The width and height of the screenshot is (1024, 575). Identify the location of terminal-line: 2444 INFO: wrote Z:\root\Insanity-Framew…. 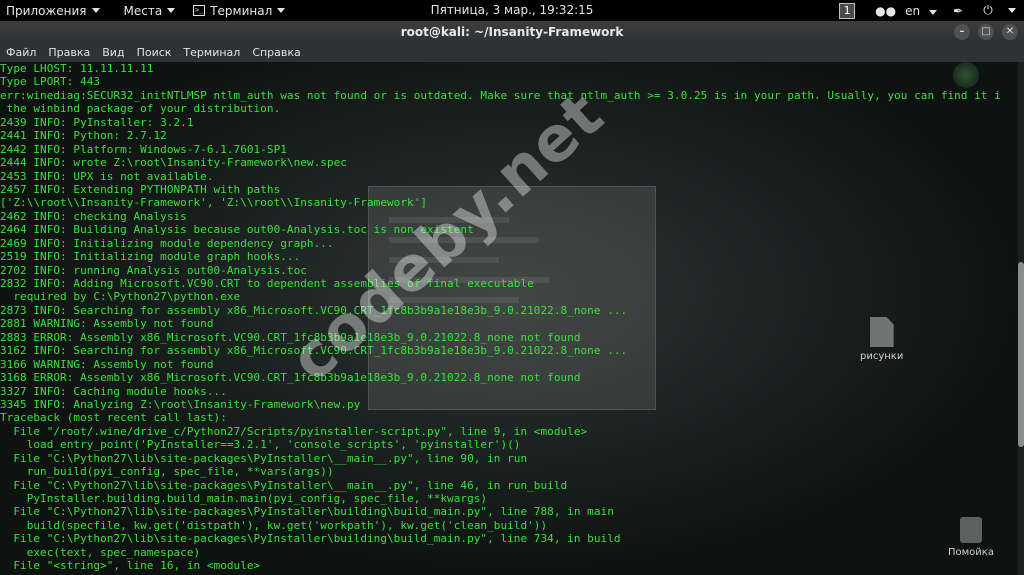
(173, 163).